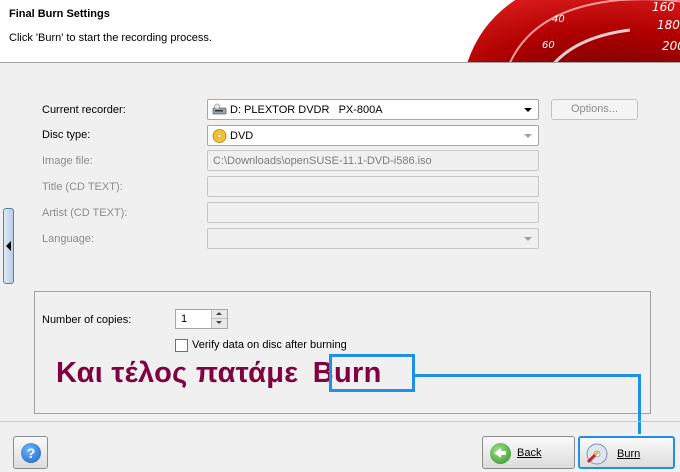  I want to click on back-button: Back, so click(528, 452).